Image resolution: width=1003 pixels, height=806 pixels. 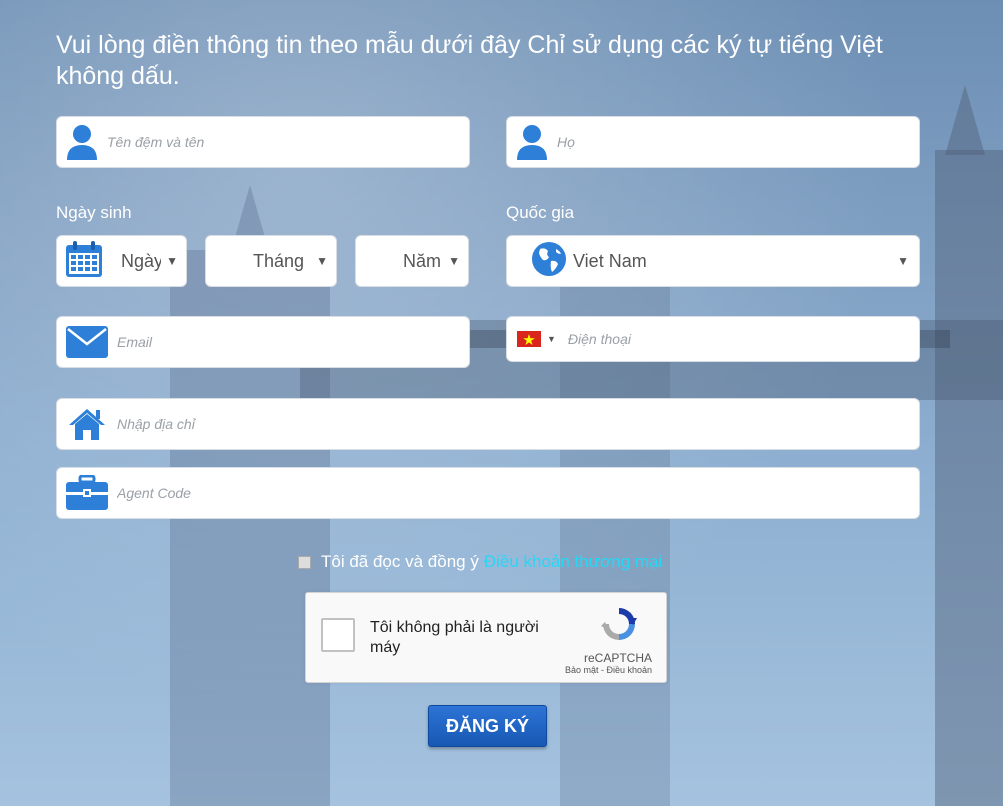 I want to click on first-name-input, so click(x=288, y=142).